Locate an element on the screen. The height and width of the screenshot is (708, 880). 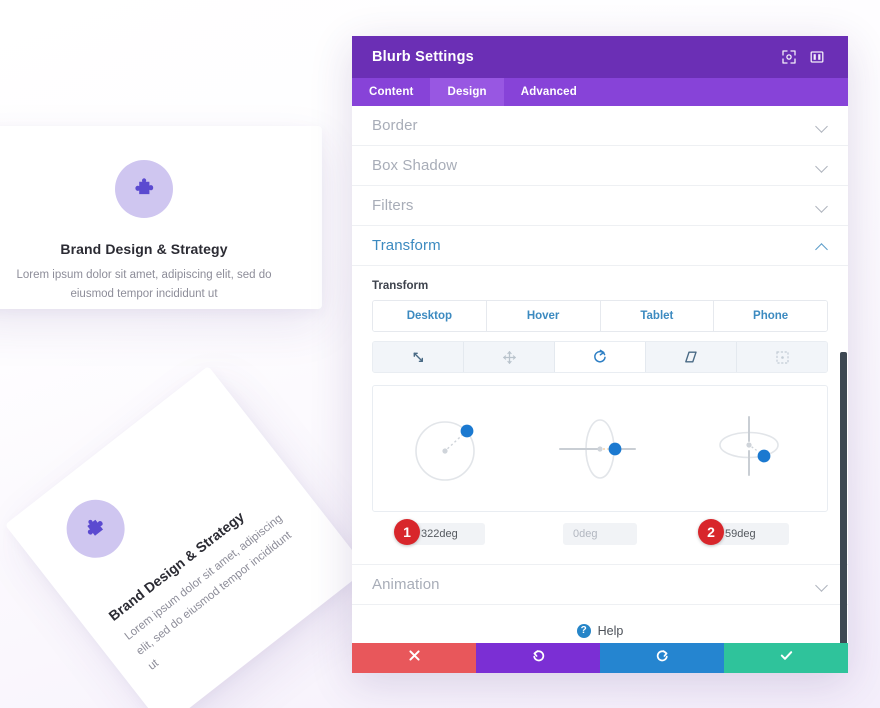
tab-design: Design is located at coordinates (467, 92).